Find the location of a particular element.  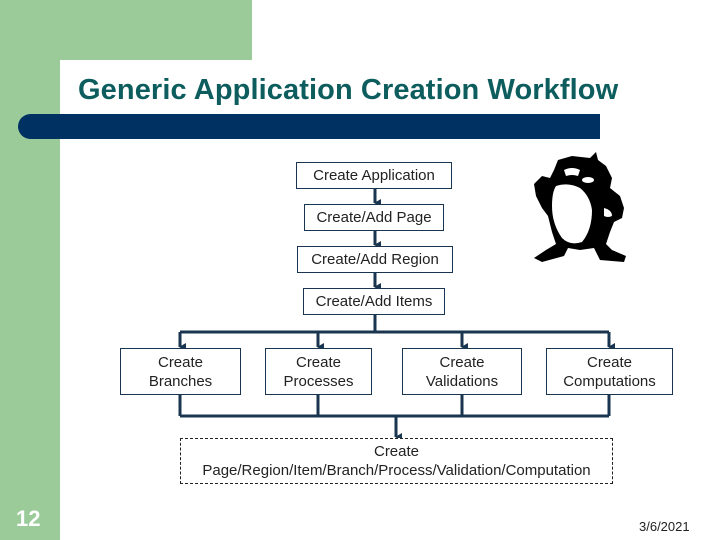

slide-date: 3/6/2021 is located at coordinates (664, 526).